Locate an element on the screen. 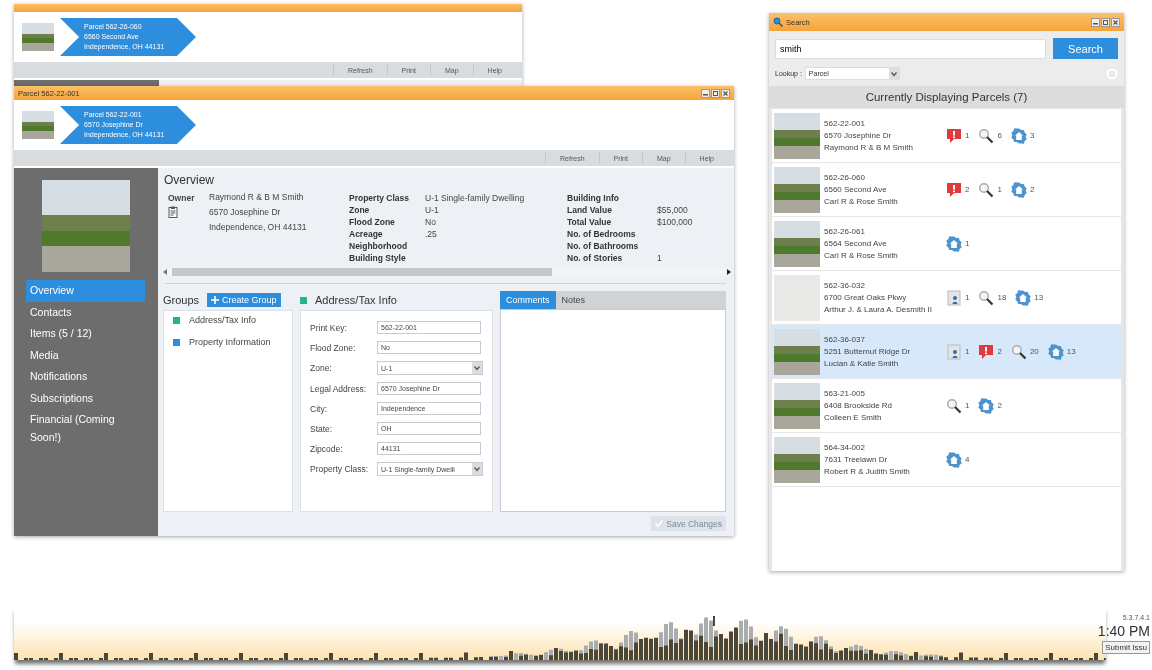  field-label: No. of Bedrooms is located at coordinates (601, 234).